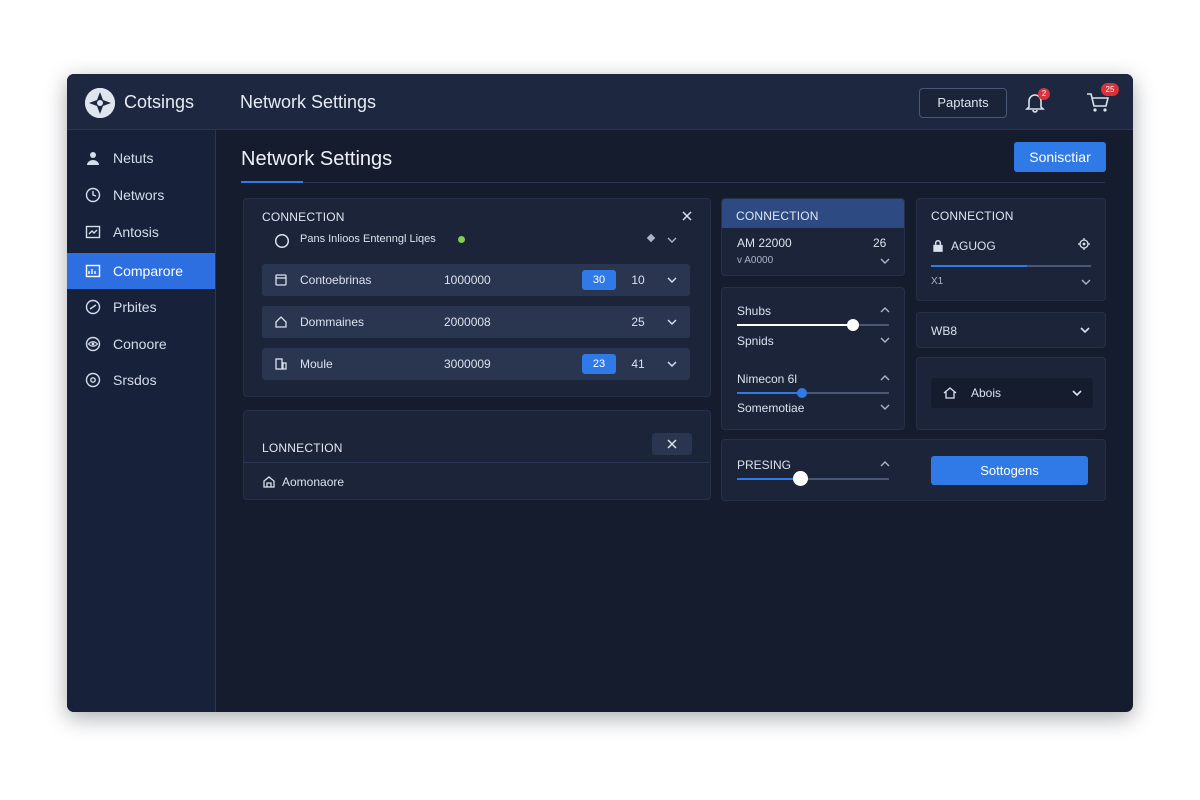 This screenshot has height=800, width=1200. I want to click on sidebar-item-netuts: Netuts, so click(141, 158).